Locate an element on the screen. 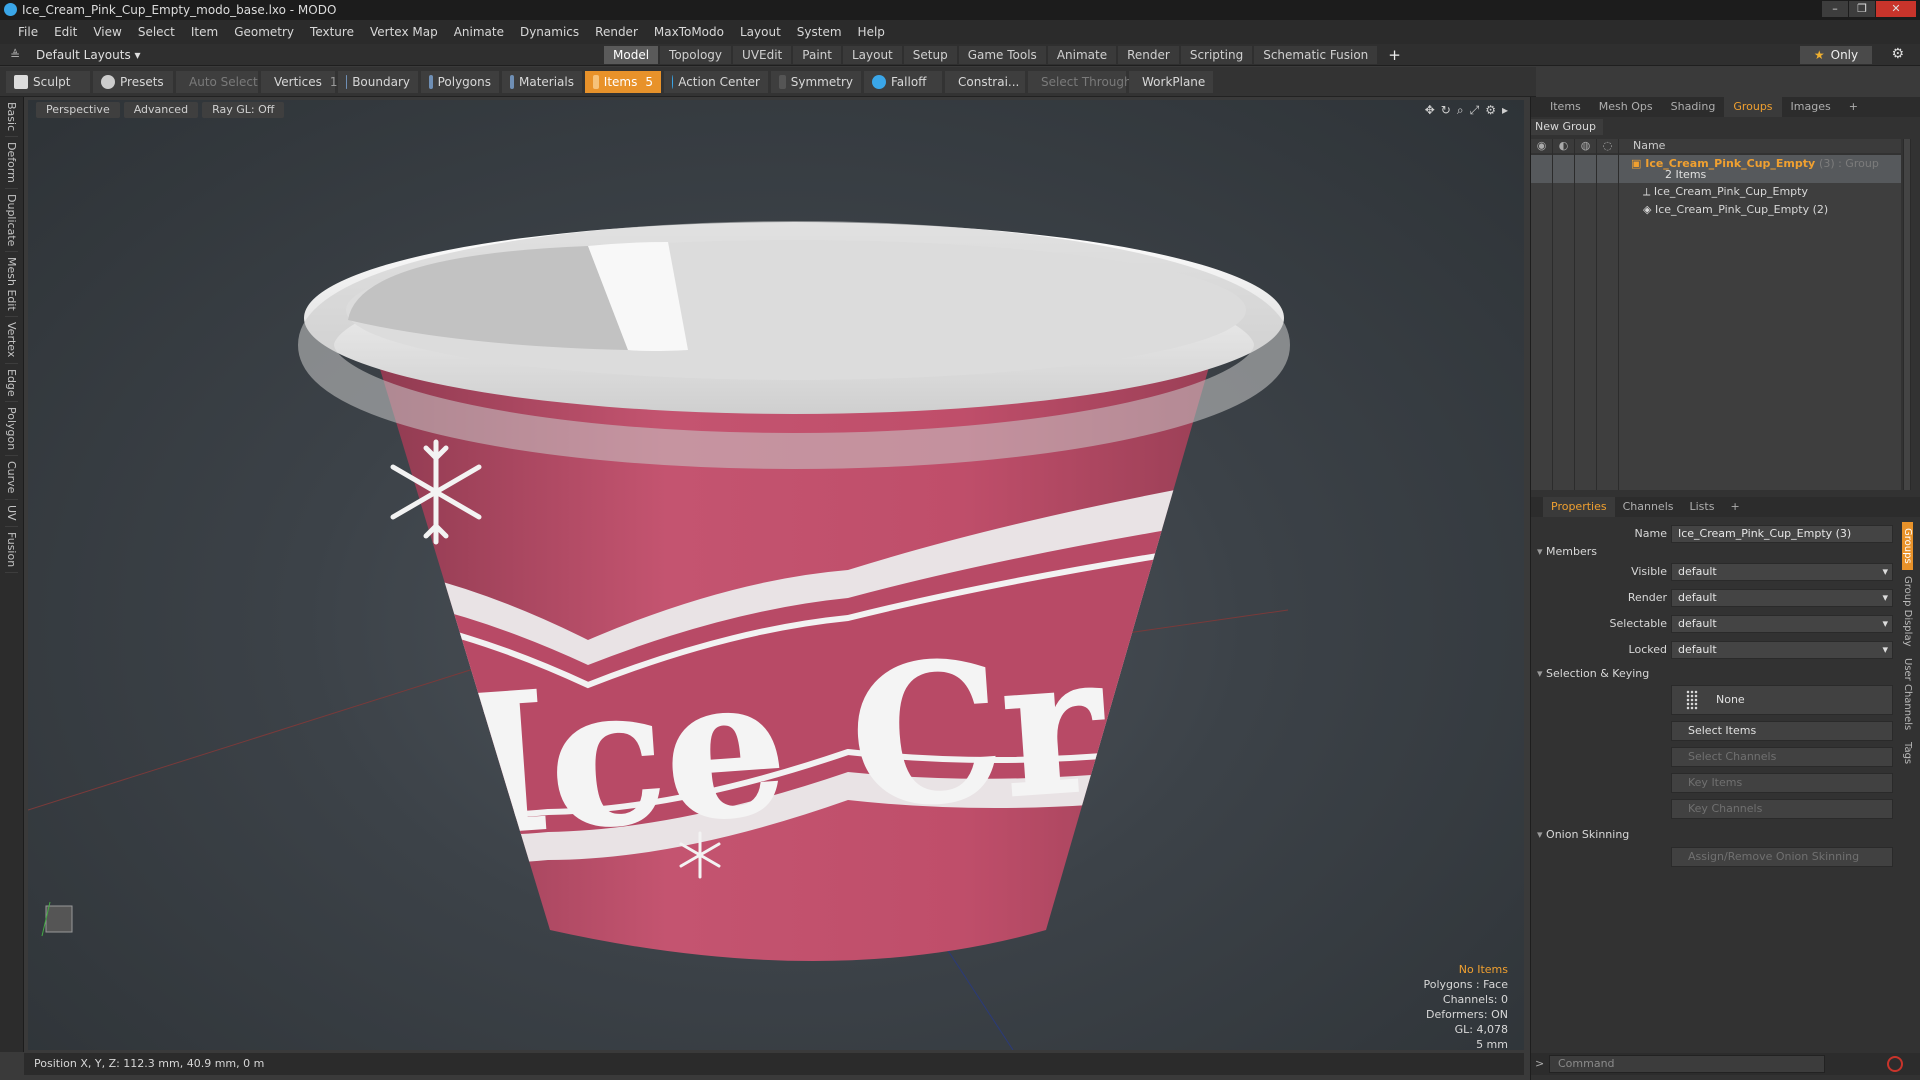 The image size is (1920, 1080). menu-texture: Texture is located at coordinates (332, 32).